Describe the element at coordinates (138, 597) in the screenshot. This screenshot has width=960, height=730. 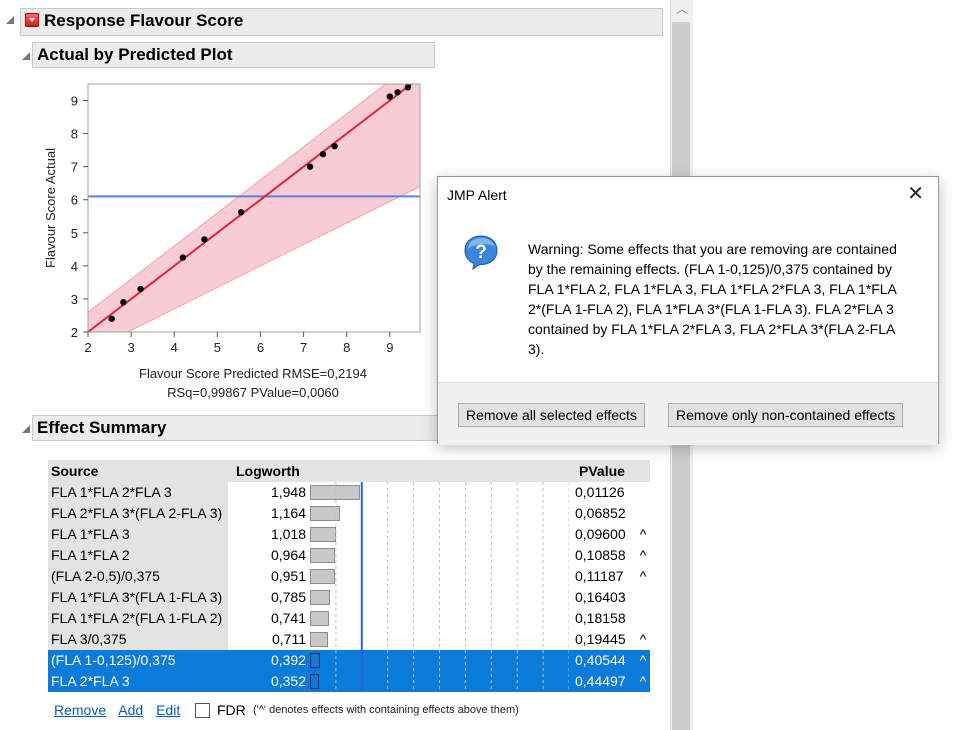
I see `source-cell: FLA 1*FLA 3*(FLA 1-FLA 3)` at that location.